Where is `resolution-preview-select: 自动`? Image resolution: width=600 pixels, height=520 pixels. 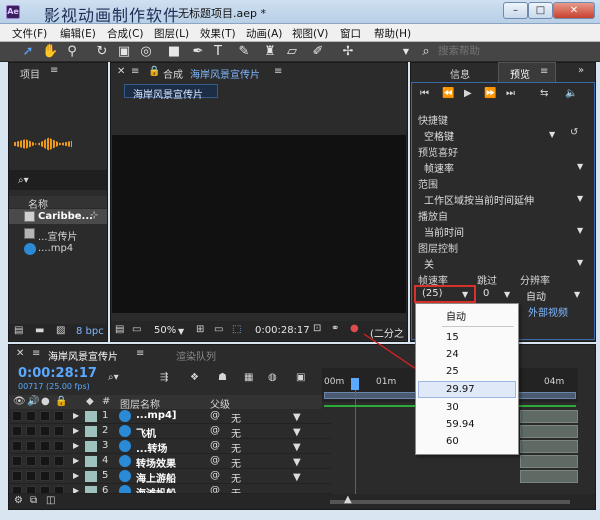
resolution-preview-select: 自动 is located at coordinates (536, 295).